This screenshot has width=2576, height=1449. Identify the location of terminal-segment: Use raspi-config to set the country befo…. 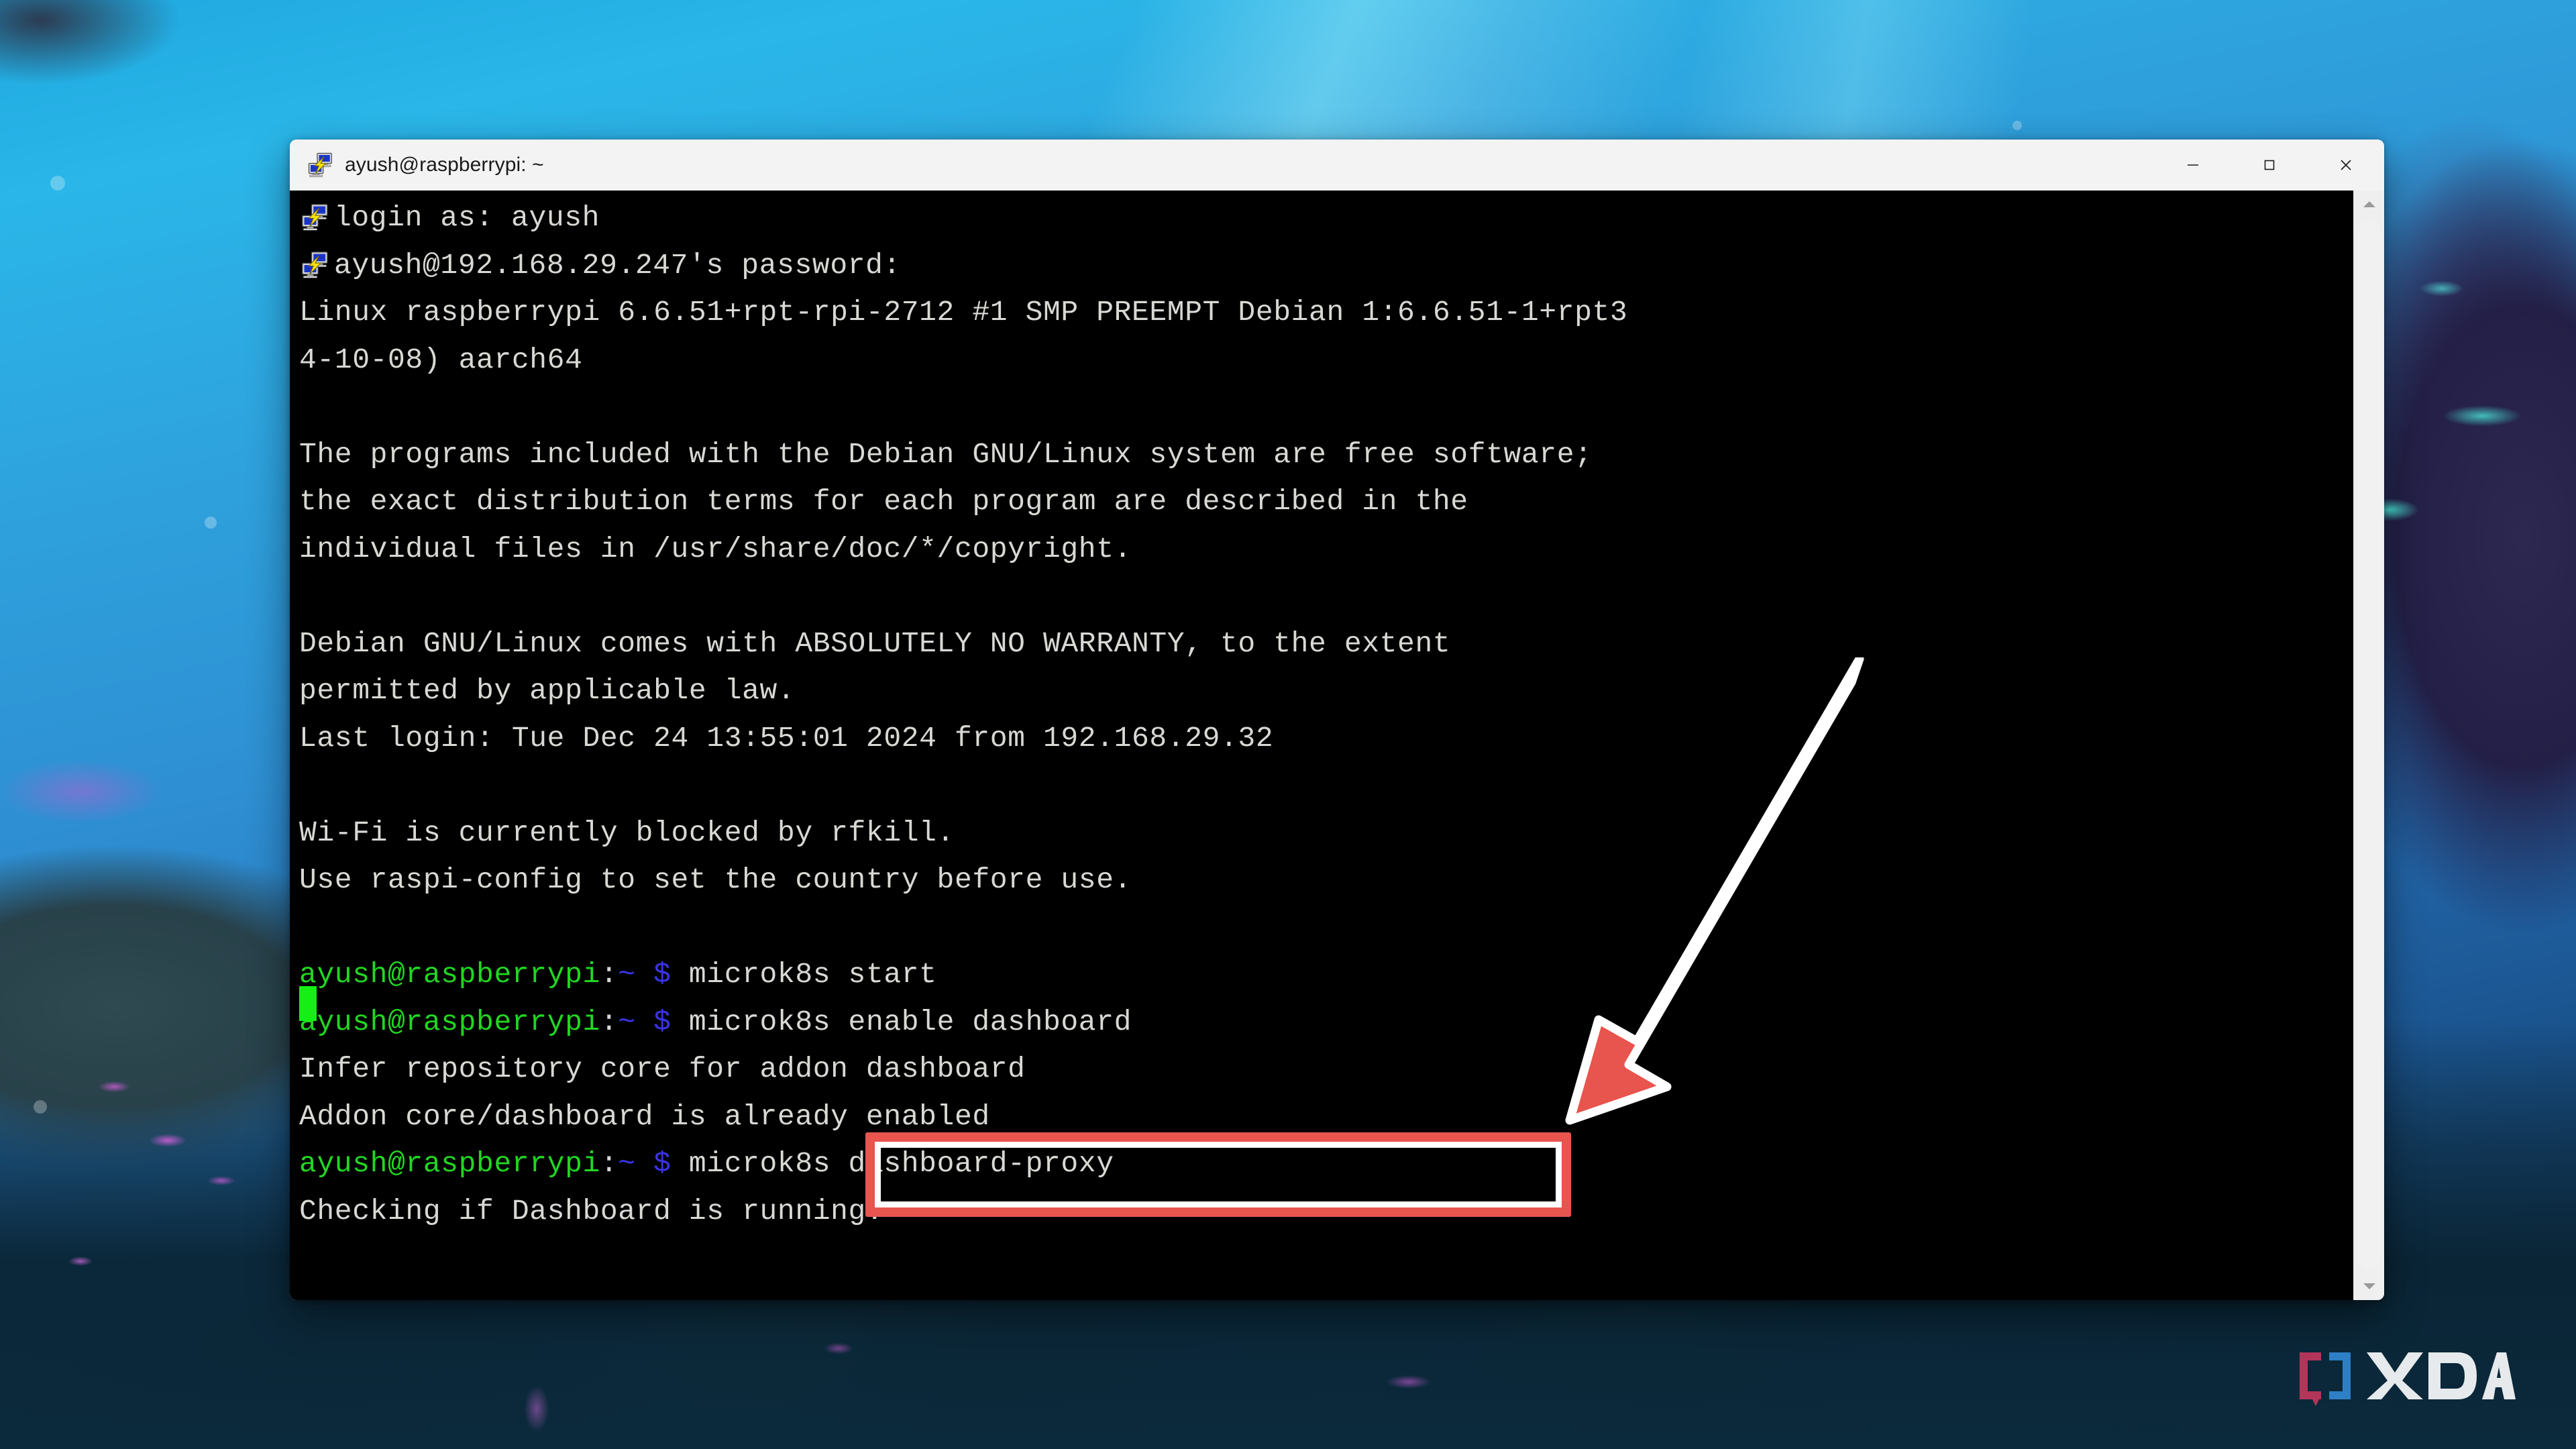
(715, 879).